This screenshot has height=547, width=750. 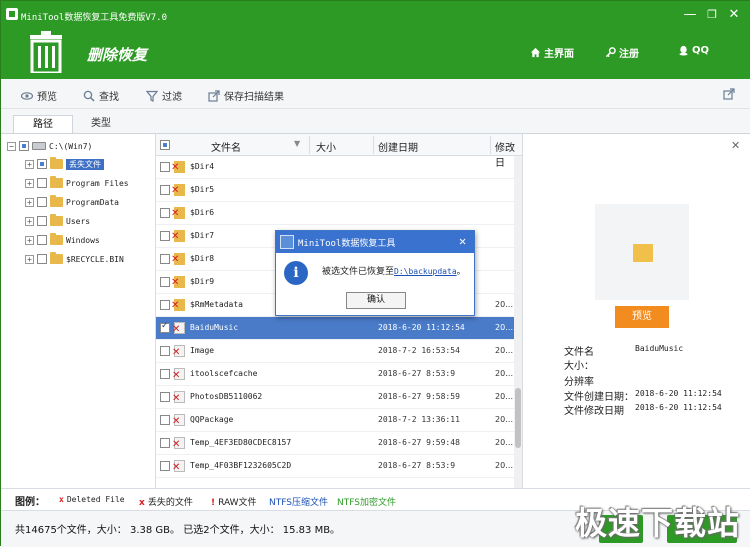 I want to click on scrollbar-thumb, so click(x=518, y=418).